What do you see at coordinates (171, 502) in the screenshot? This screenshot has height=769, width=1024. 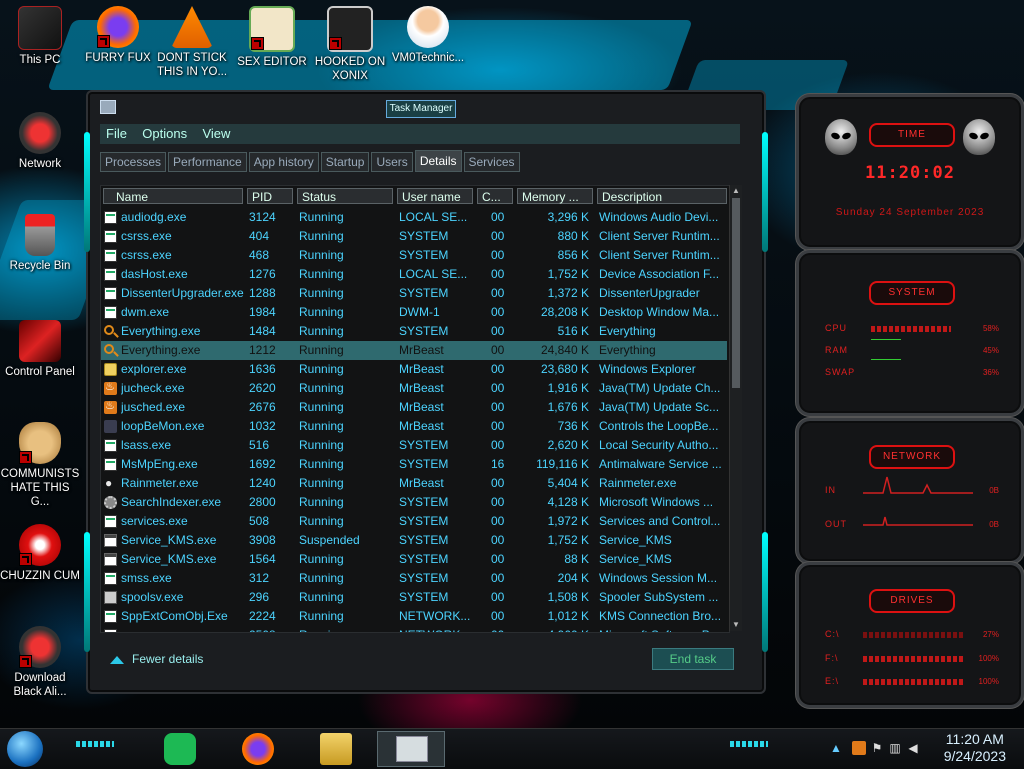 I see `cell-name: SearchIndexer.exe` at bounding box center [171, 502].